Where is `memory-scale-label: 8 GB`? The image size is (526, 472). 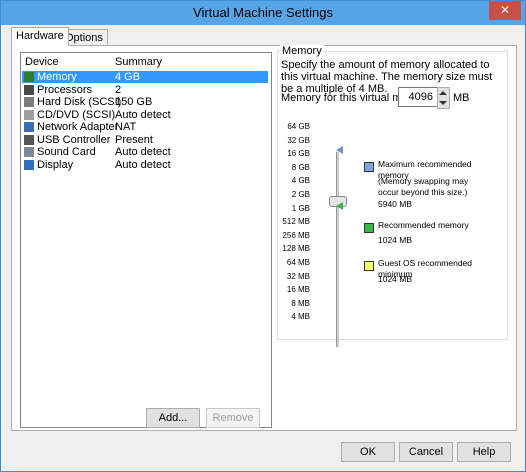
memory-scale-label: 8 GB is located at coordinates (300, 167).